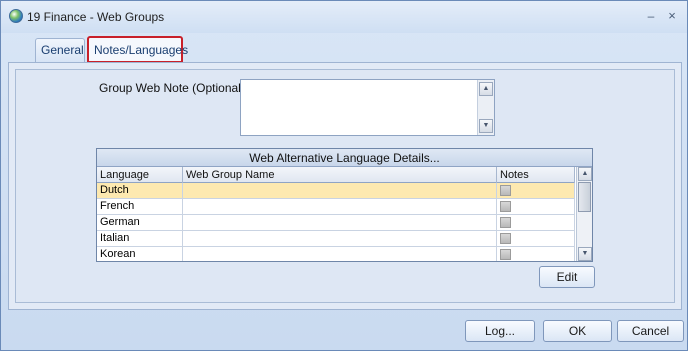  Describe the element at coordinates (584, 214) in the screenshot. I see `grid-scrollbar: ▲ ▼` at that location.